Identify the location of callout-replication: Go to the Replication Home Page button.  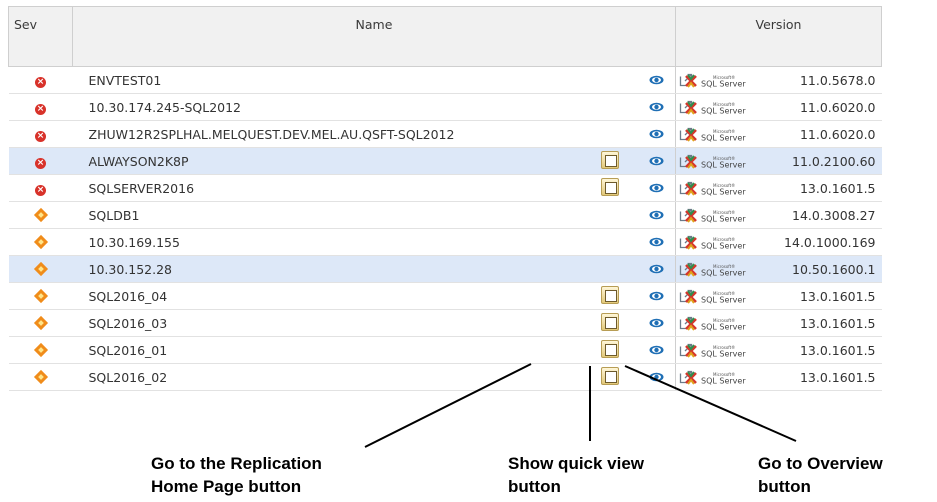
(236, 475).